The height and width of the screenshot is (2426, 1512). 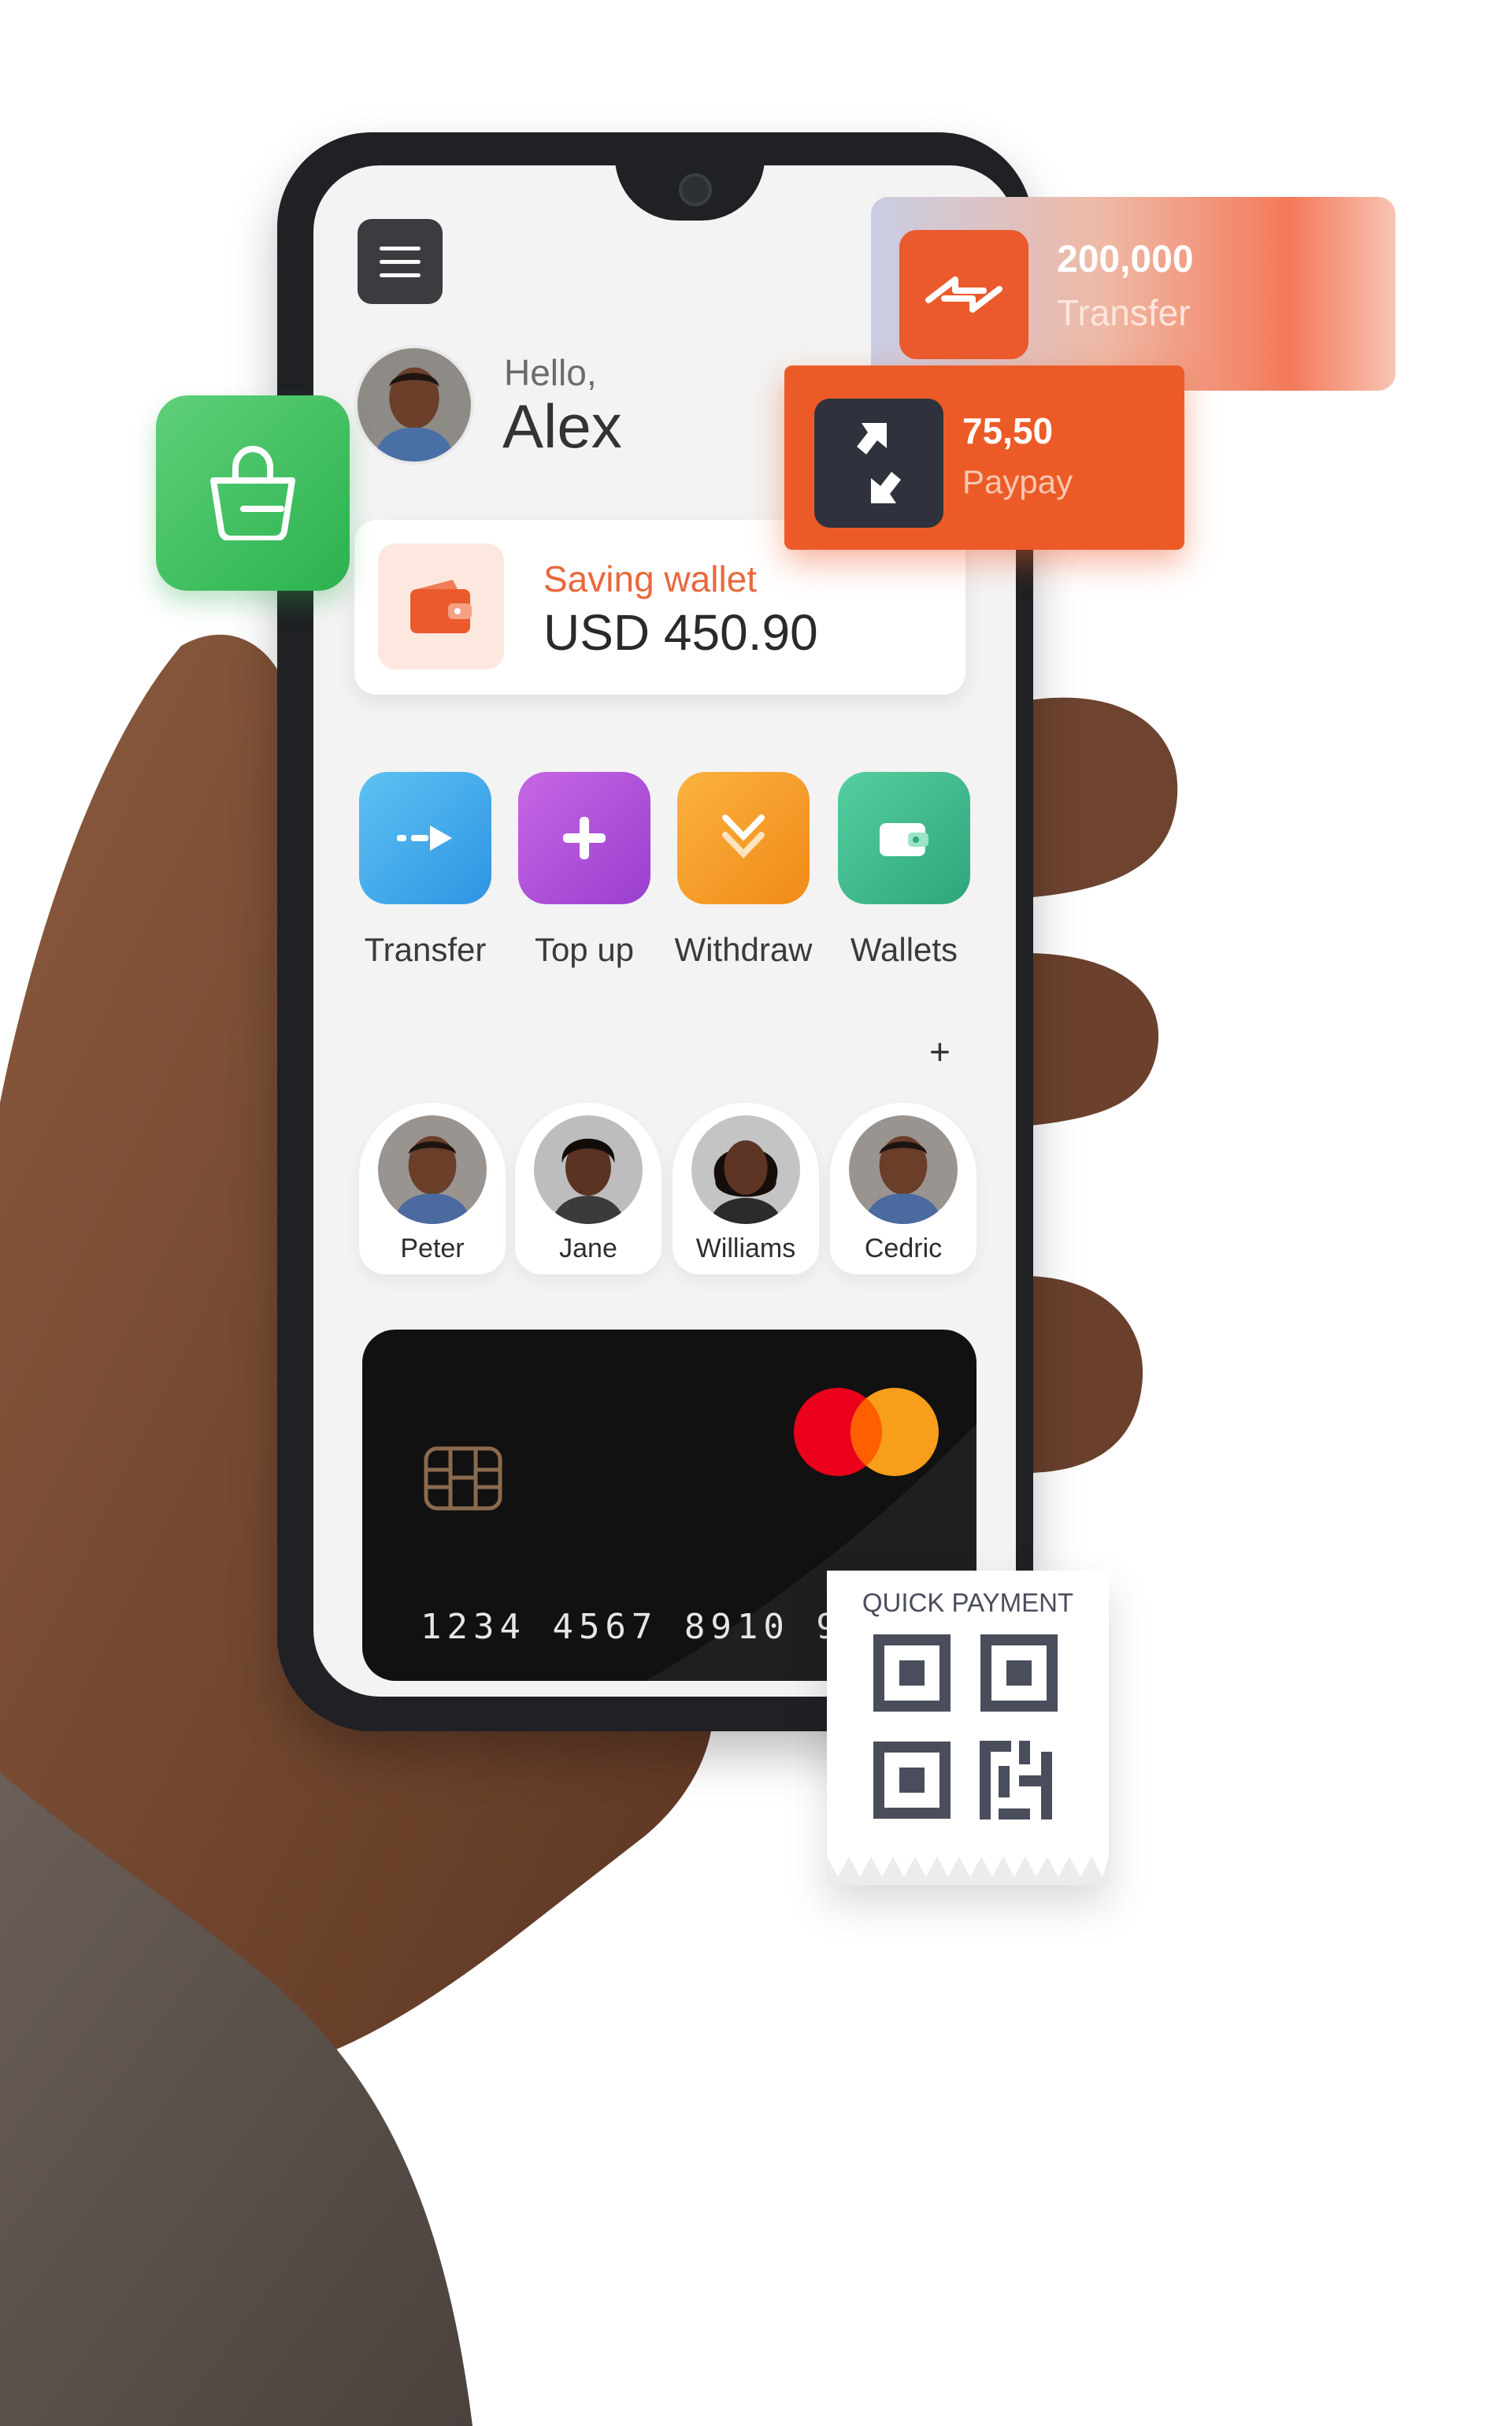 I want to click on mastercard-logo, so click(x=866, y=1432).